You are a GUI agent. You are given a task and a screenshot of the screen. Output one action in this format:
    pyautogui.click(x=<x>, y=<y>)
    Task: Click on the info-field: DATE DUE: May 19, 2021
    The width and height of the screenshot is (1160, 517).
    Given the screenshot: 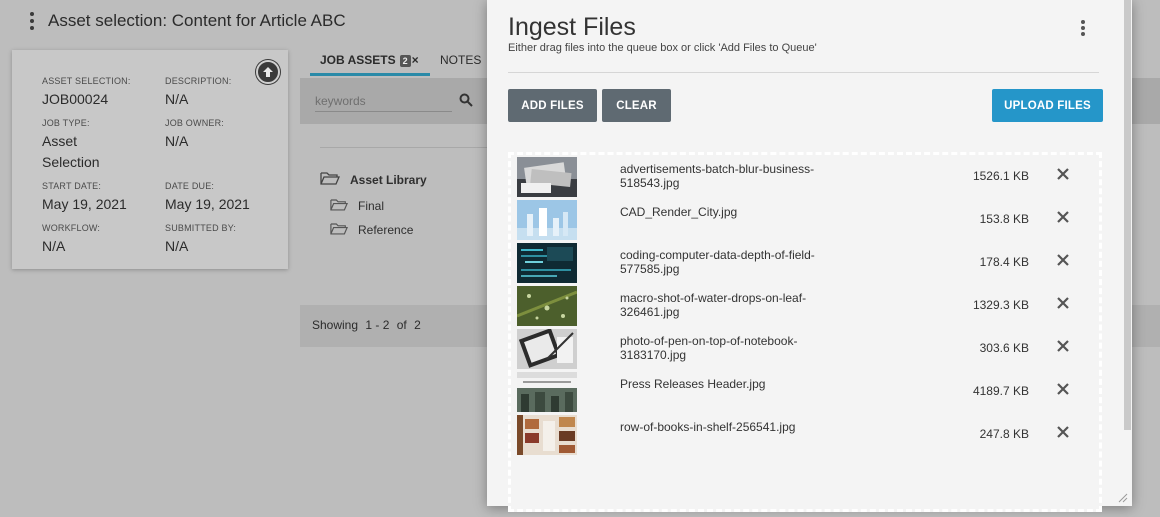 What is the action you would take?
    pyautogui.click(x=207, y=196)
    